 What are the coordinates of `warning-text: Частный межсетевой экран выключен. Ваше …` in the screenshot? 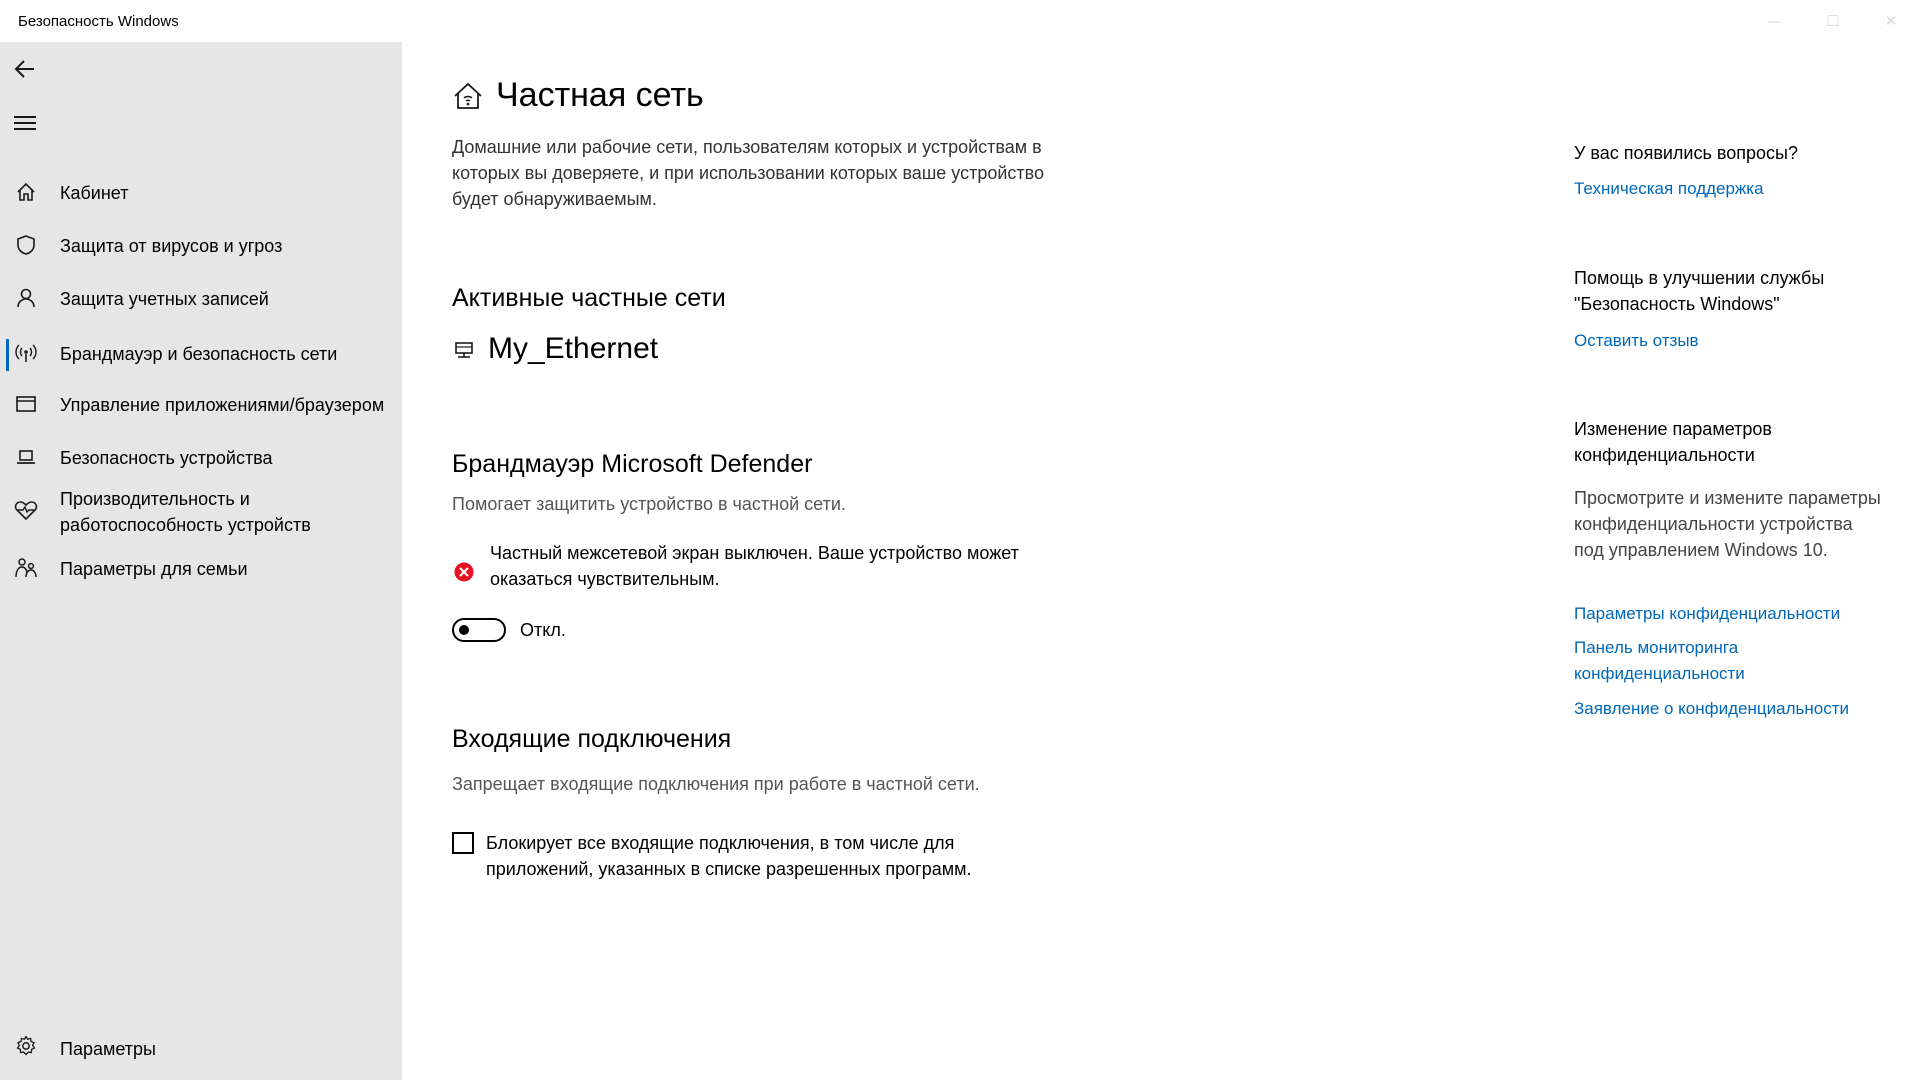 It's located at (754, 566).